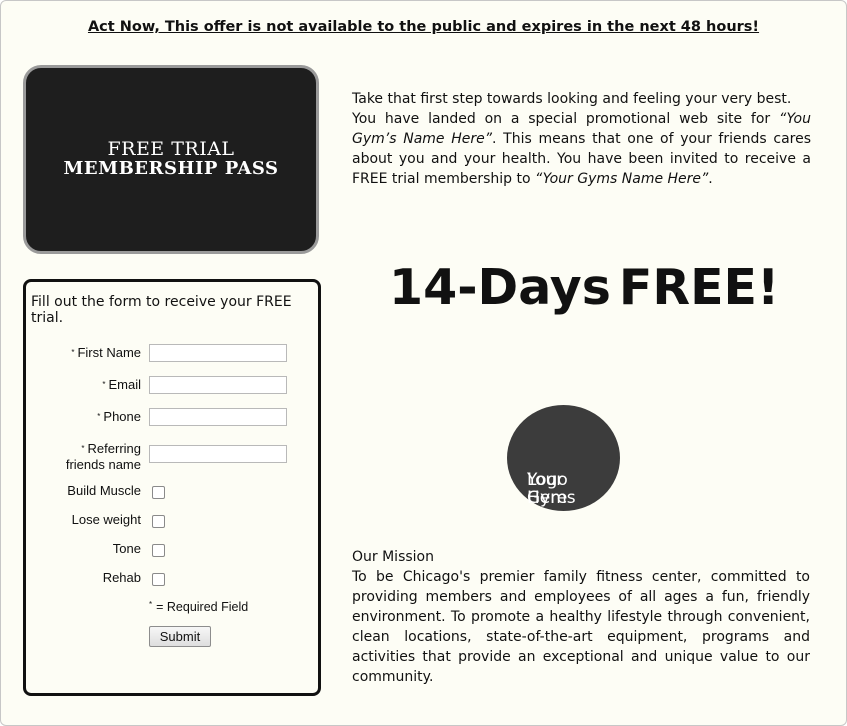  Describe the element at coordinates (103, 464) in the screenshot. I see `referring-label-line-2: friends name` at that location.